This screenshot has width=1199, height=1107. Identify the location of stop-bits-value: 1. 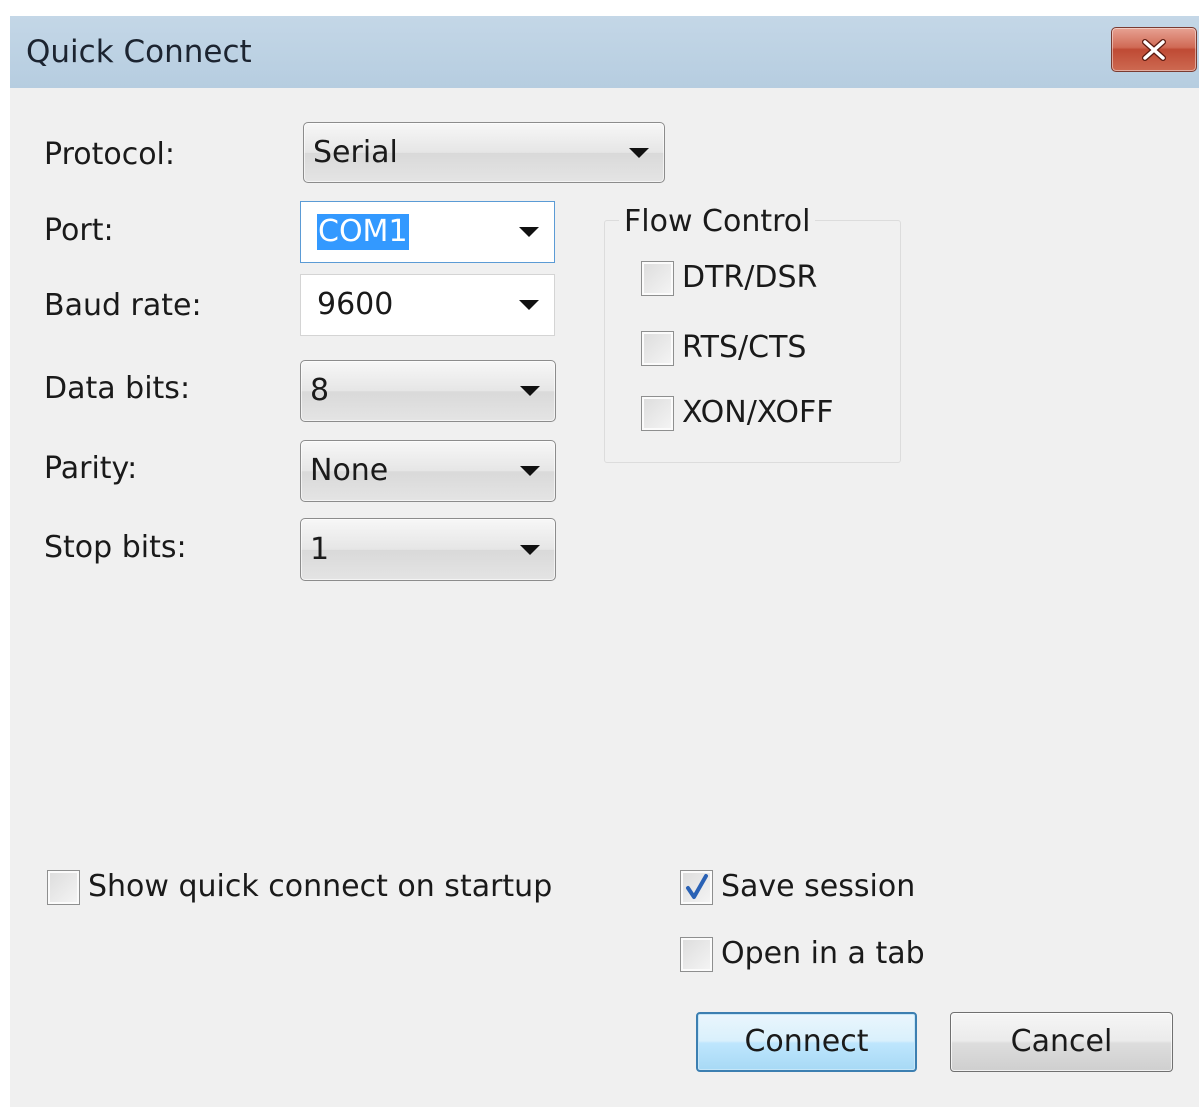
(320, 549).